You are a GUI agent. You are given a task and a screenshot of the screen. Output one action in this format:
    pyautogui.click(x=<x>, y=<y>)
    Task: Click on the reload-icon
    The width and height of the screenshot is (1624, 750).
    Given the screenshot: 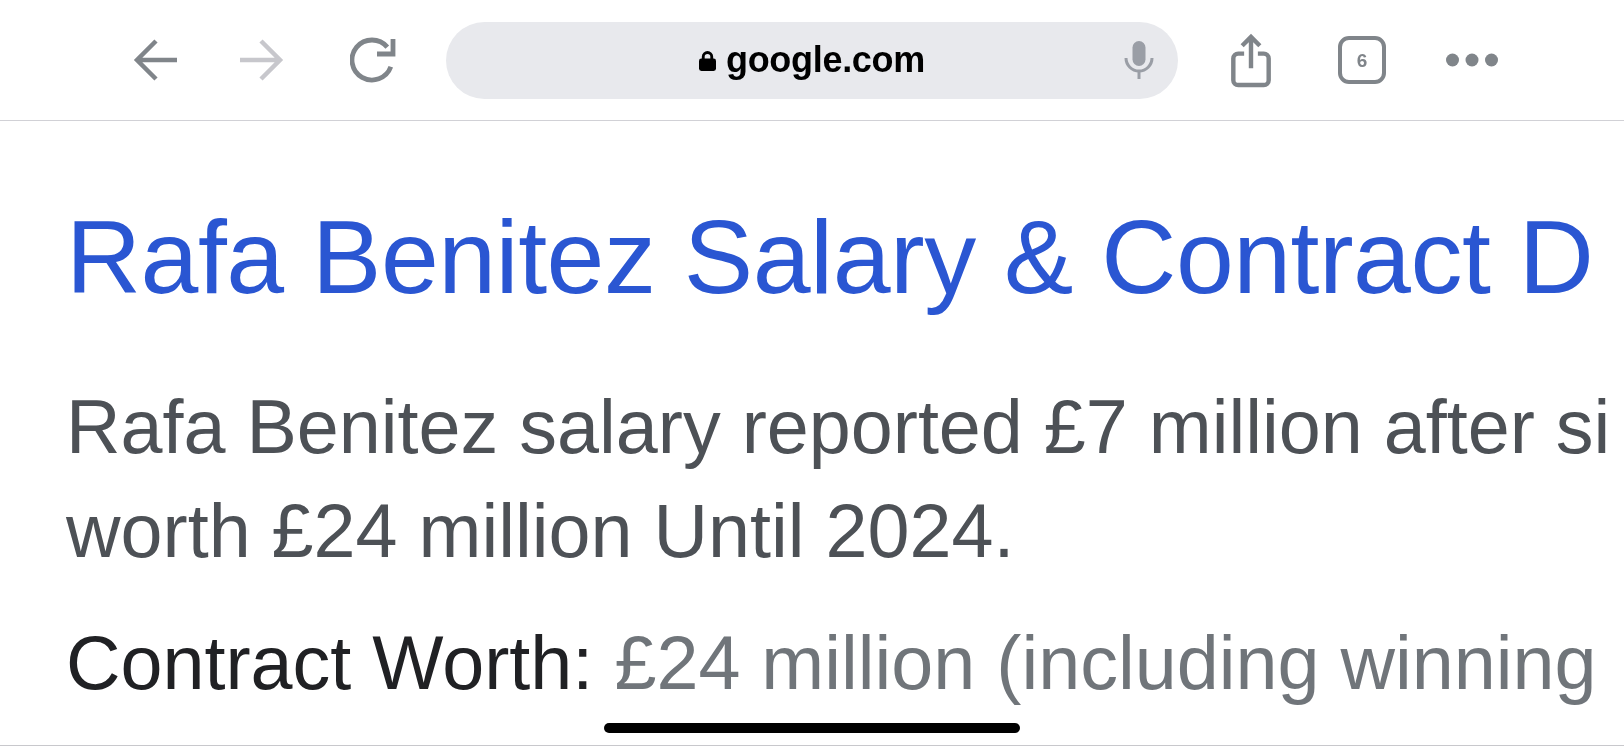 What is the action you would take?
    pyautogui.click(x=373, y=60)
    